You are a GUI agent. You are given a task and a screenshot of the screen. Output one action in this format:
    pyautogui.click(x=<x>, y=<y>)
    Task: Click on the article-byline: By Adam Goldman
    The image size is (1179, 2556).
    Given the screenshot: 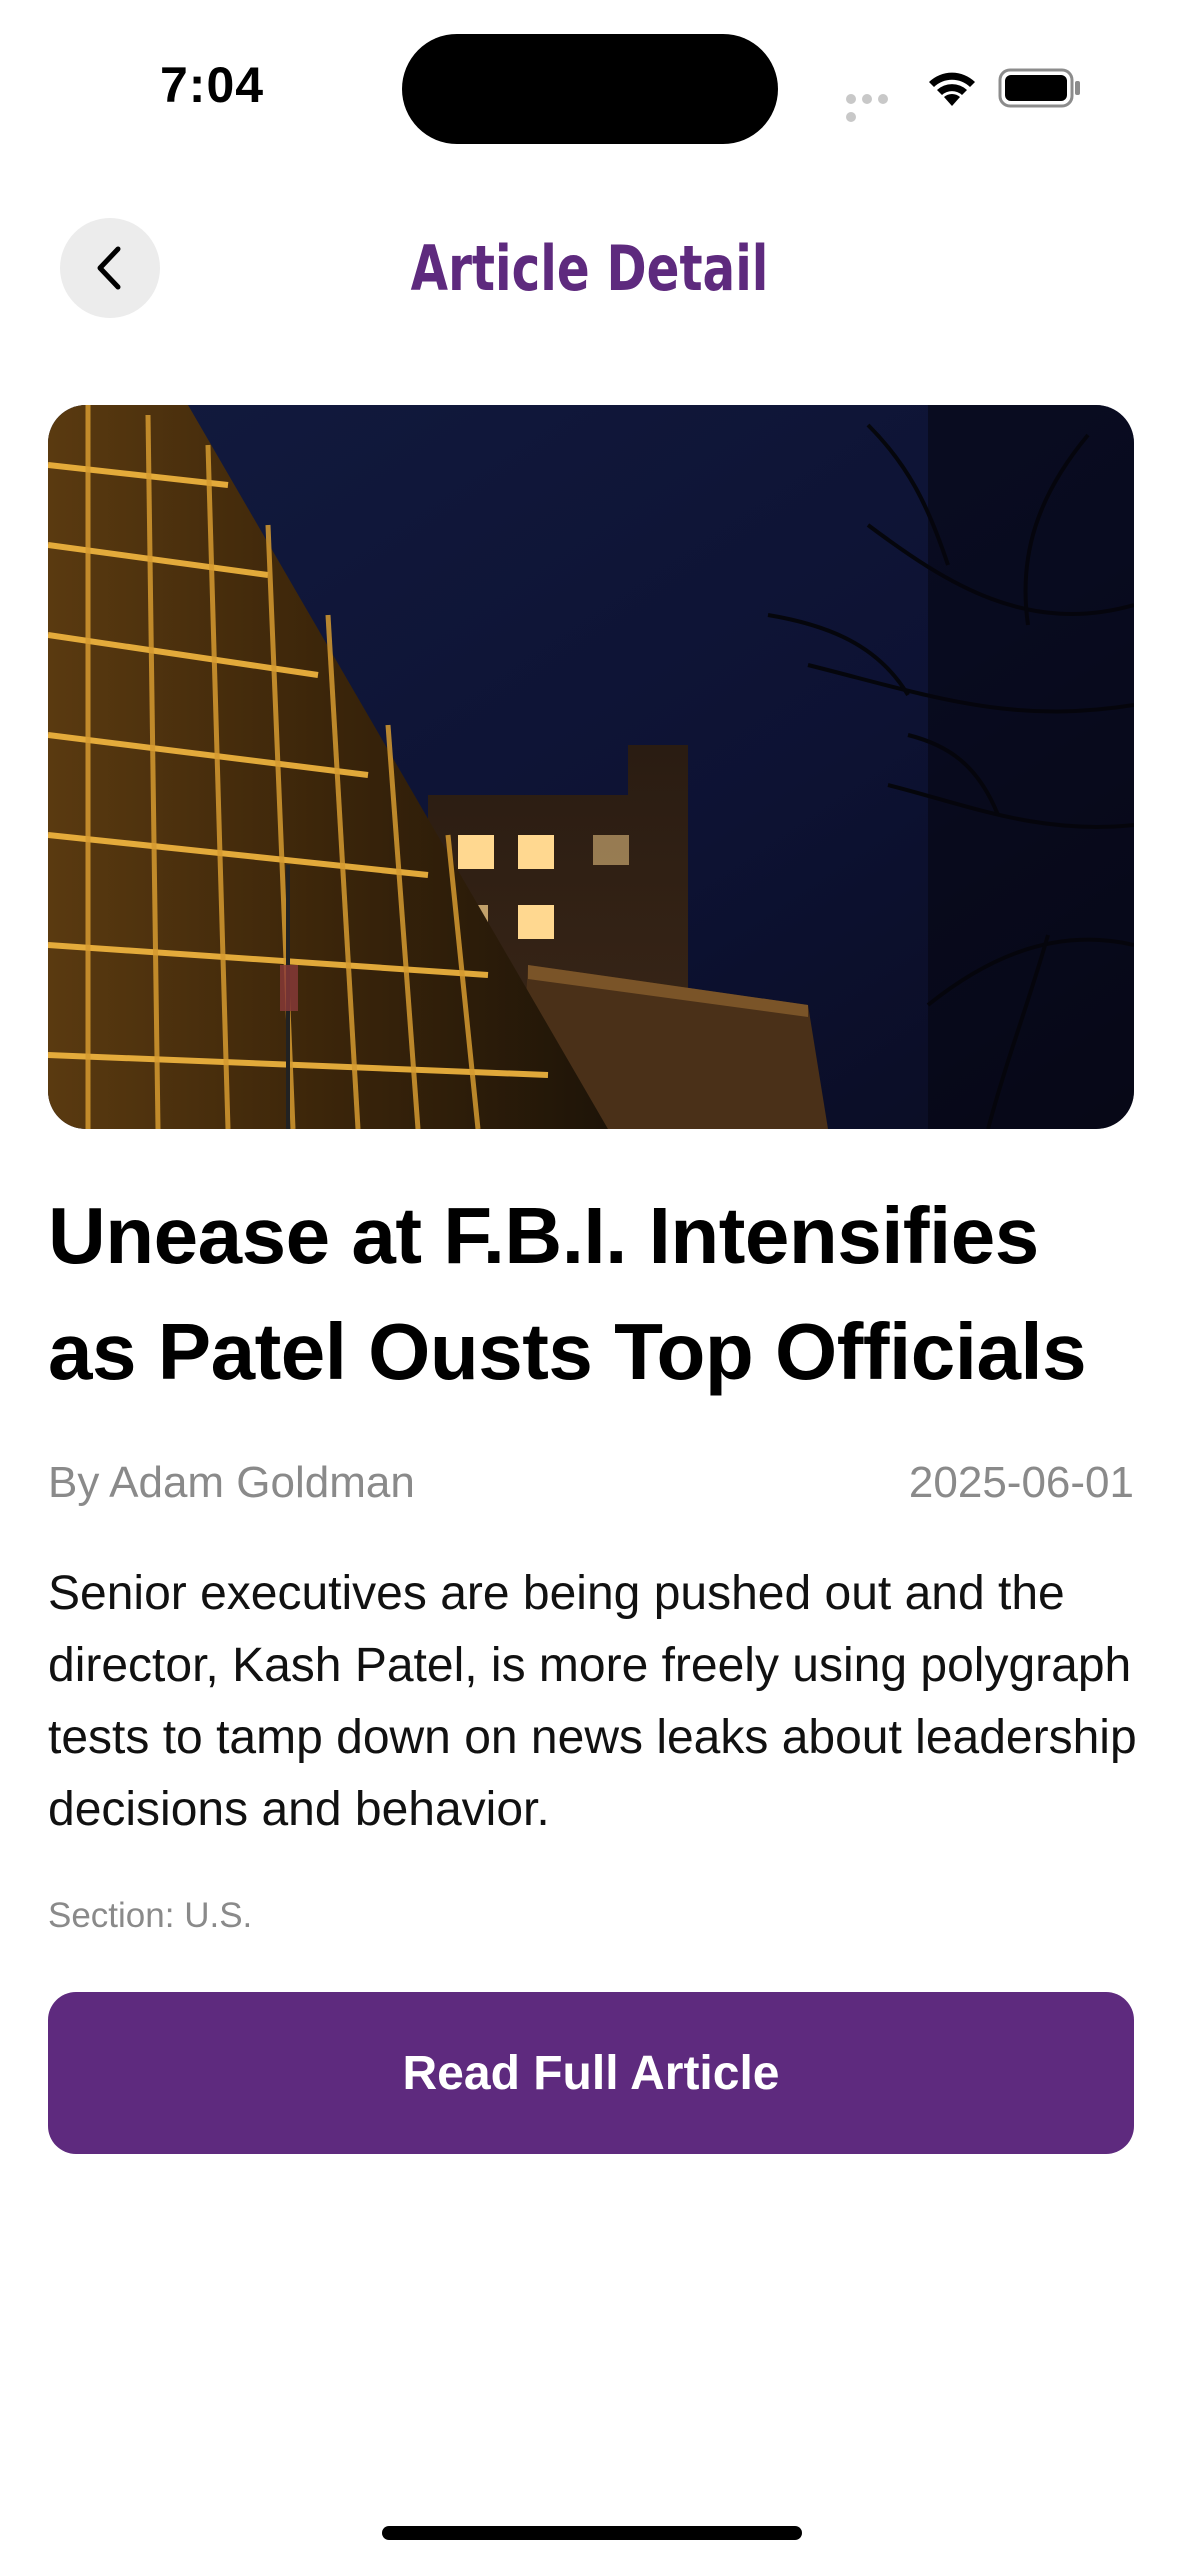 What is the action you would take?
    pyautogui.click(x=231, y=1482)
    